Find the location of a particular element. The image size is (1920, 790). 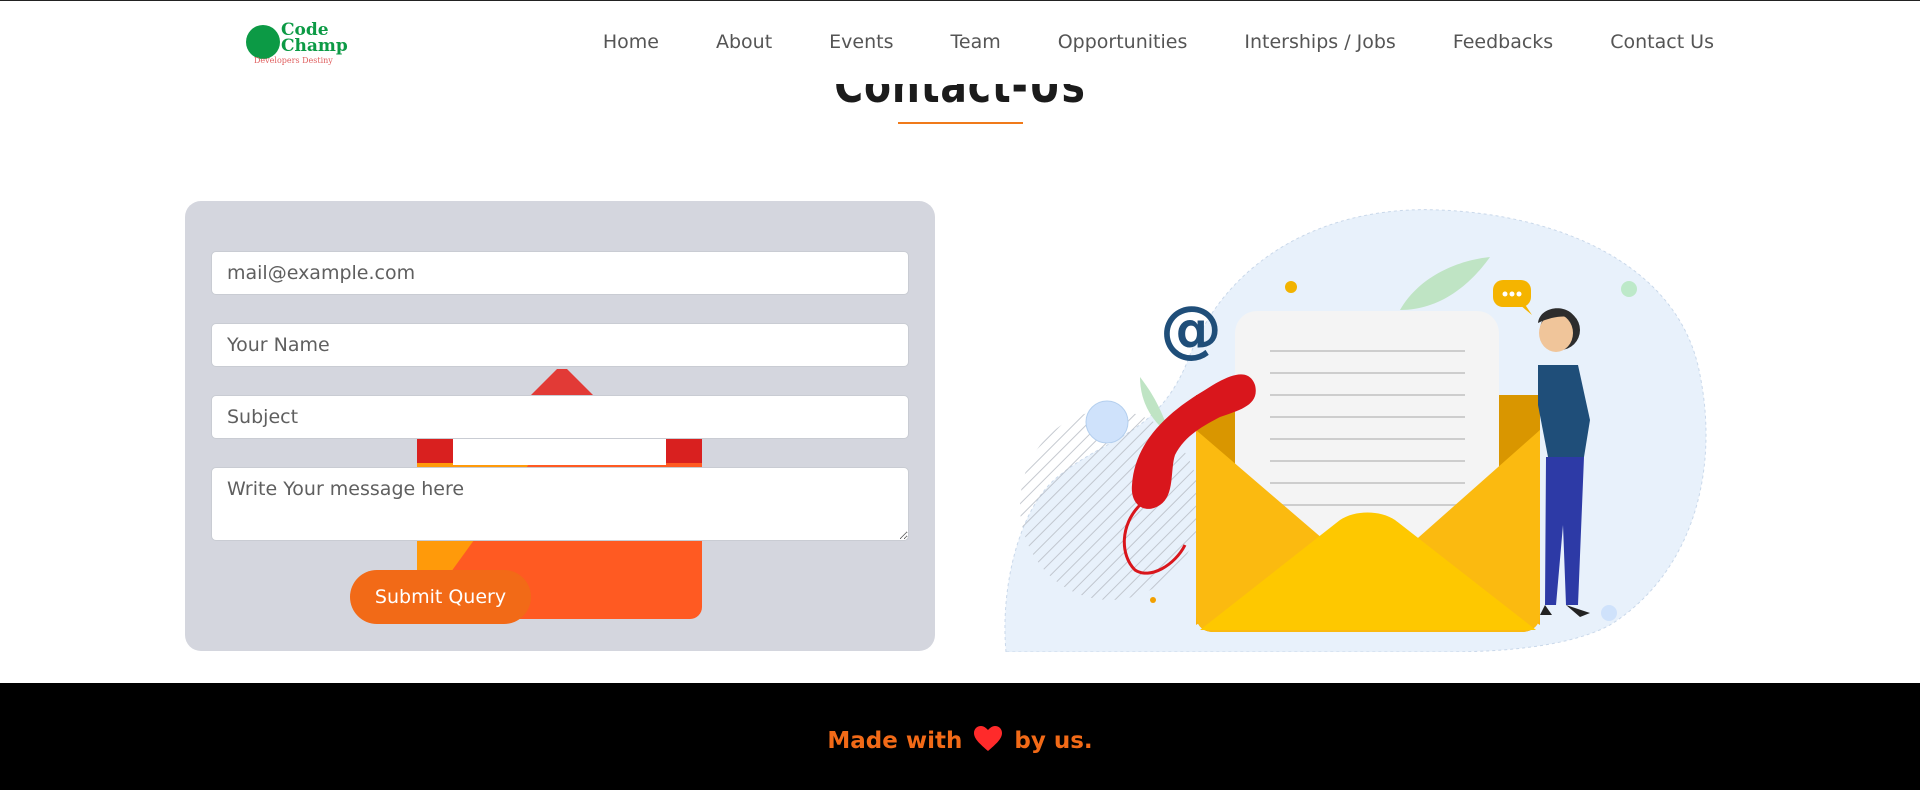

brand-logo: Code Champ Developers Destiny is located at coordinates (301, 44).